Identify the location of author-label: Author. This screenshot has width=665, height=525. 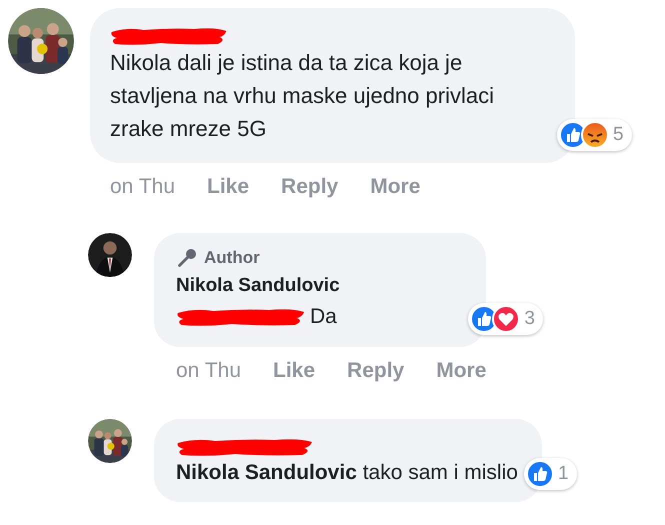
(232, 258).